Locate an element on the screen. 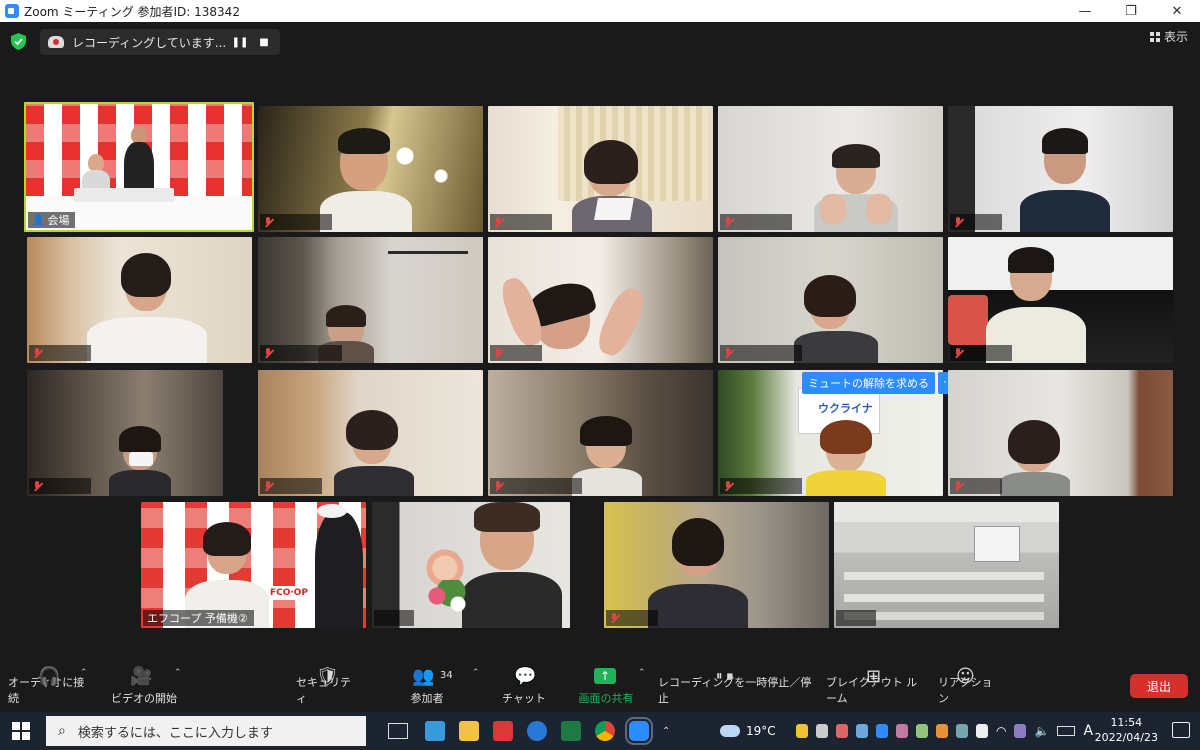 This screenshot has height=750, width=1200. smiley-icon: ☺ is located at coordinates (965, 676).